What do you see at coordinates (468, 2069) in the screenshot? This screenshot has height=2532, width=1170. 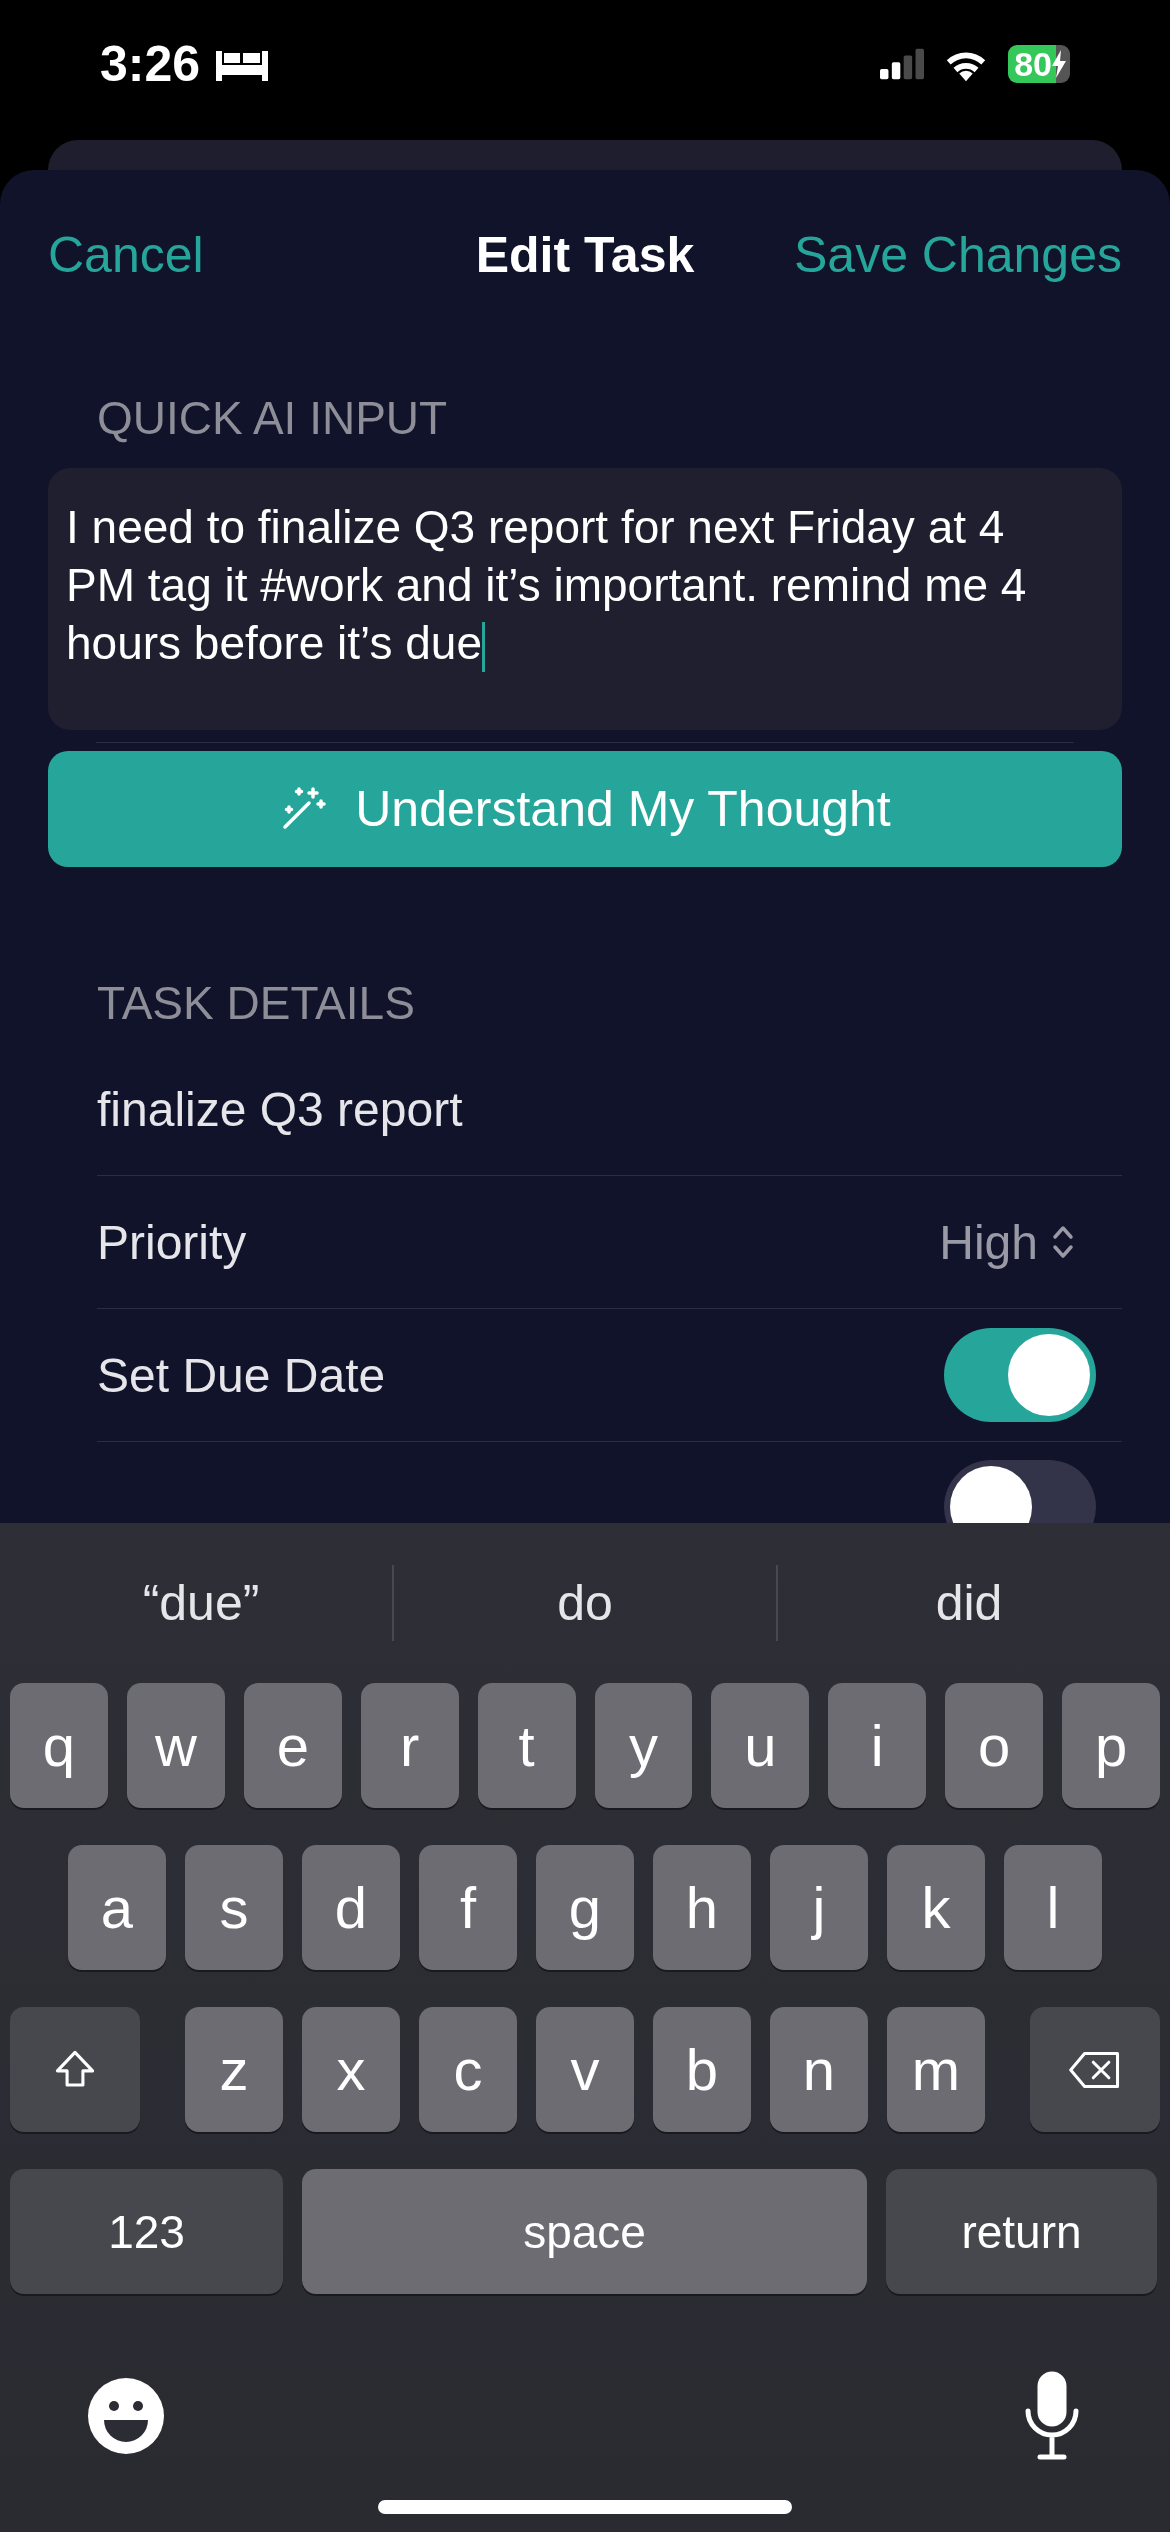 I see `letter-key: c` at bounding box center [468, 2069].